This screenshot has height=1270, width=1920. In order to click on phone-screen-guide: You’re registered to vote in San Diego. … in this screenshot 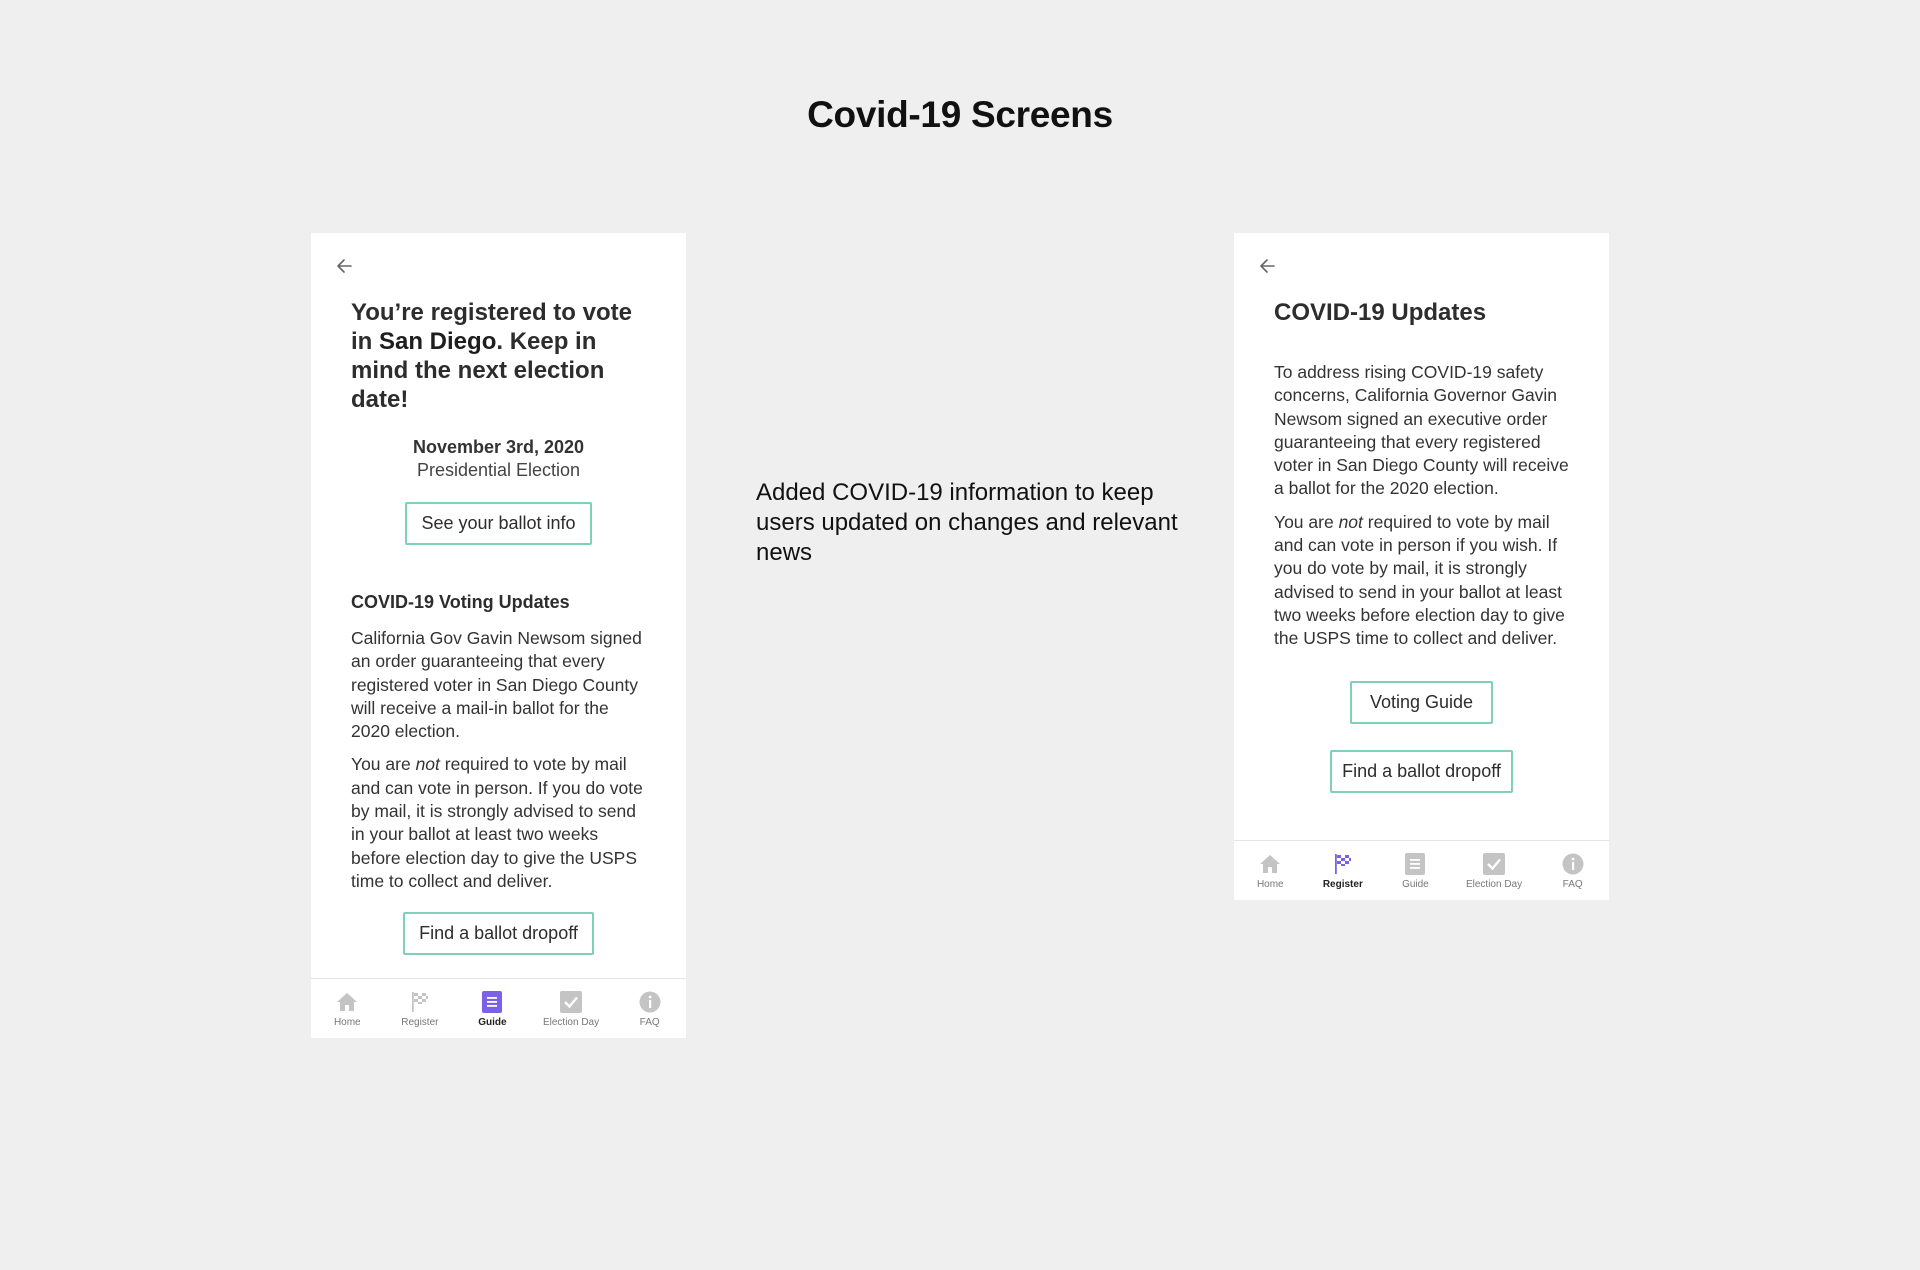, I will do `click(498, 635)`.